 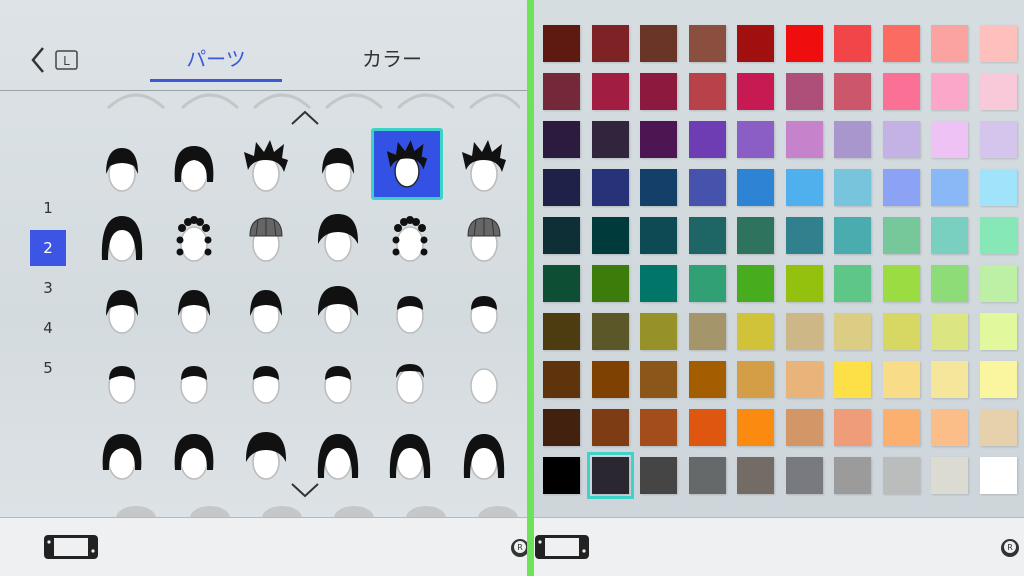 What do you see at coordinates (852, 331) in the screenshot?
I see `color-swatch-r6-c6` at bounding box center [852, 331].